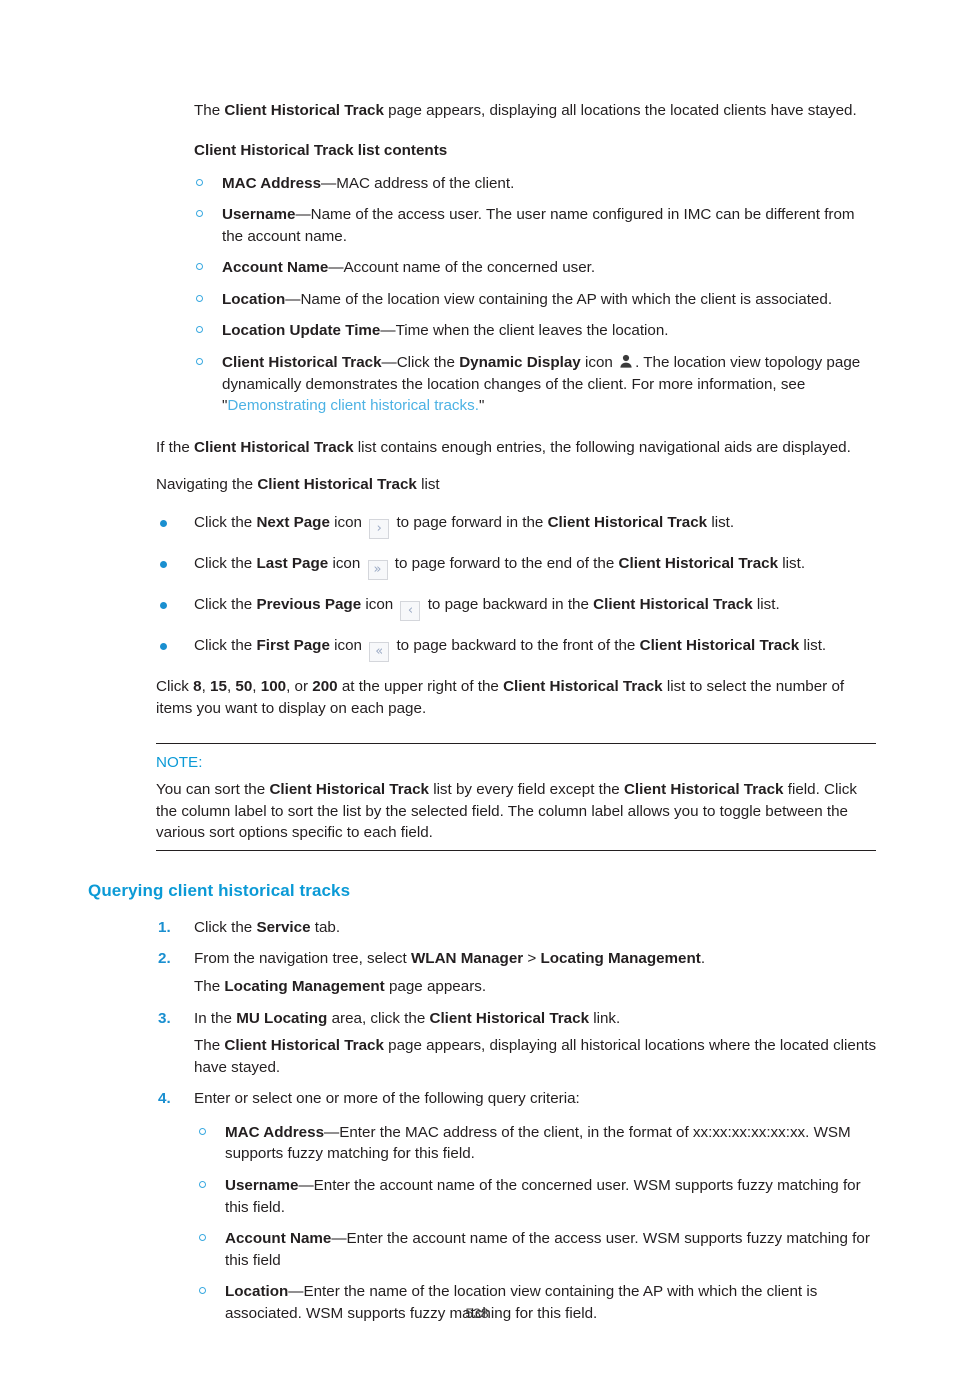 The height and width of the screenshot is (1396, 954). Describe the element at coordinates (206, 686) in the screenshot. I see `pagesize-sep-1: ,` at that location.